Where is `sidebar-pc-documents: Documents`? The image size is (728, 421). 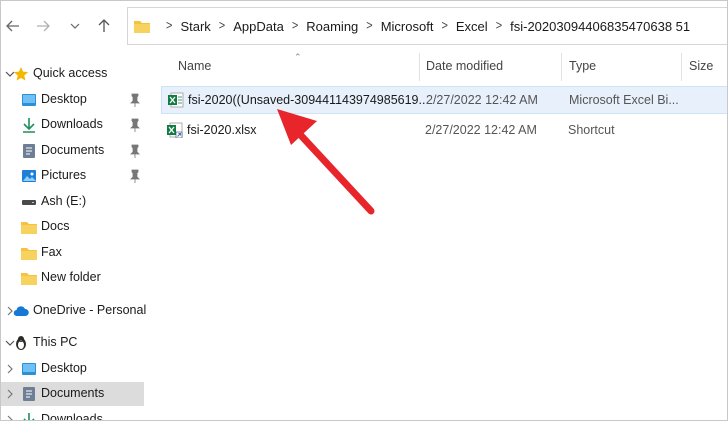 sidebar-pc-documents: Documents is located at coordinates (72, 394).